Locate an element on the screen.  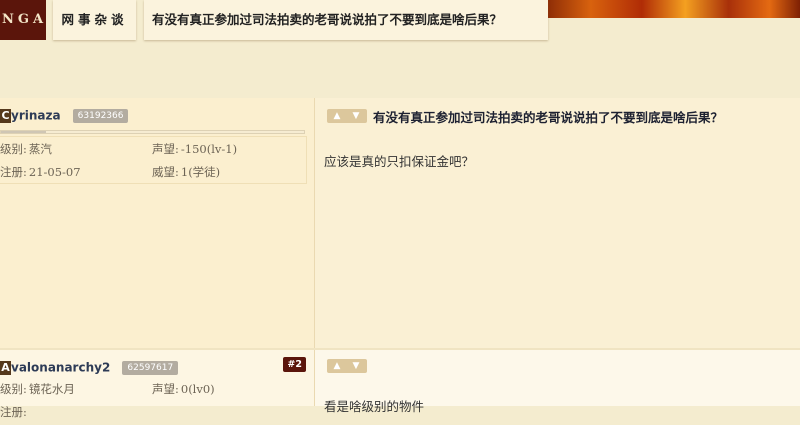
top-nav: NGA 网事杂谈 有没有真正参加过司法拍卖的老哥说说拍了不要到底是啥后果？ is located at coordinates (400, 22).